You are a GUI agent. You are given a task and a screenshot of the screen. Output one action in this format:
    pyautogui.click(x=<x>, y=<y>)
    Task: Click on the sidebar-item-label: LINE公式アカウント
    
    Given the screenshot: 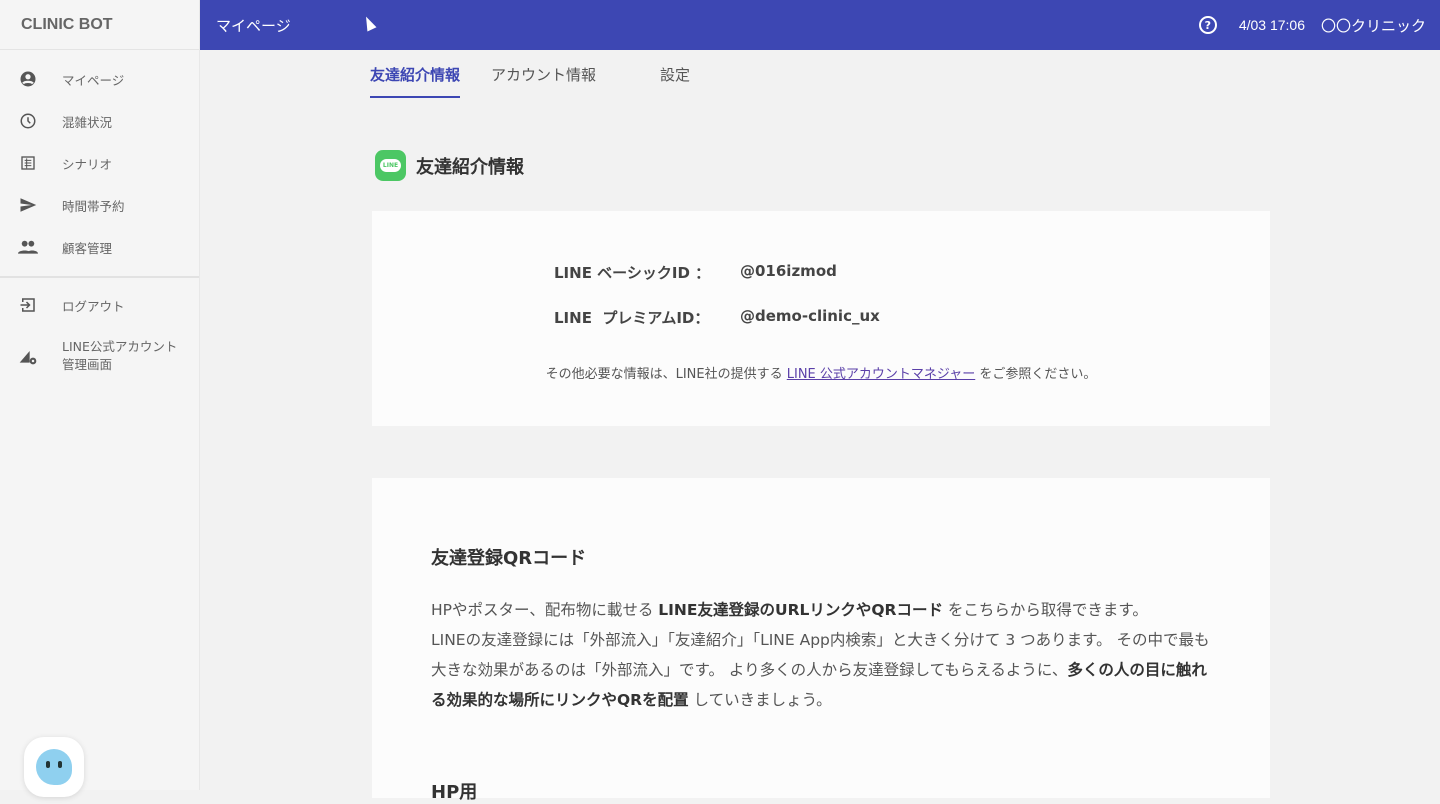 What is the action you would take?
    pyautogui.click(x=120, y=346)
    